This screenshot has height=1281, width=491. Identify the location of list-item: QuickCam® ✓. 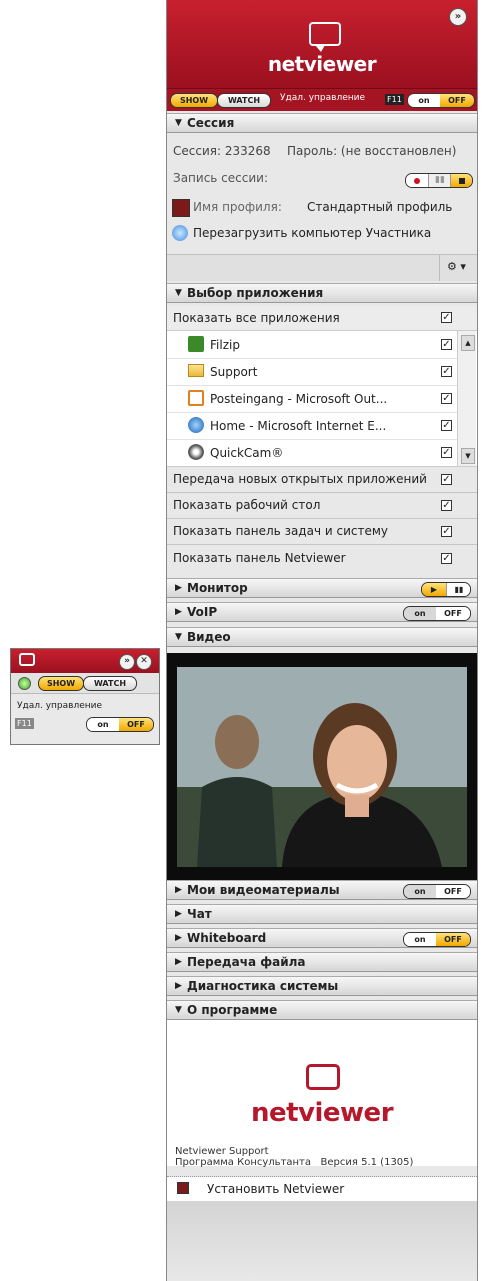
(312, 452).